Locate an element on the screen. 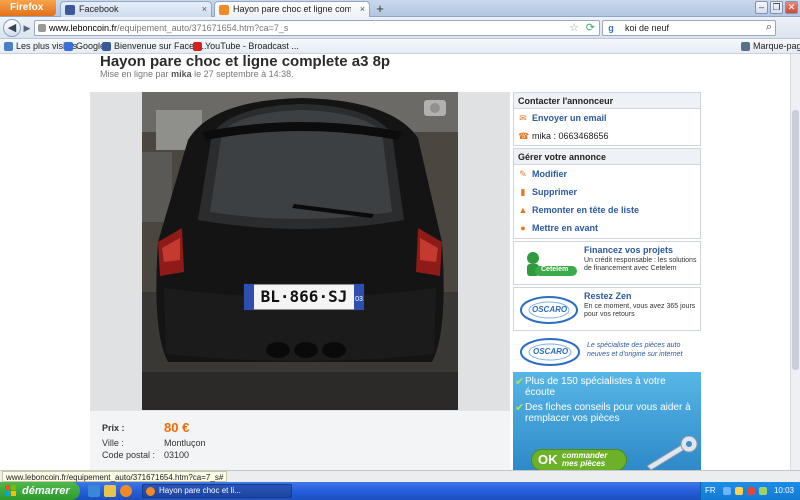 Image resolution: width=800 pixels, height=500 pixels. send-email-link: ✉ Envoyer un email is located at coordinates (607, 118).